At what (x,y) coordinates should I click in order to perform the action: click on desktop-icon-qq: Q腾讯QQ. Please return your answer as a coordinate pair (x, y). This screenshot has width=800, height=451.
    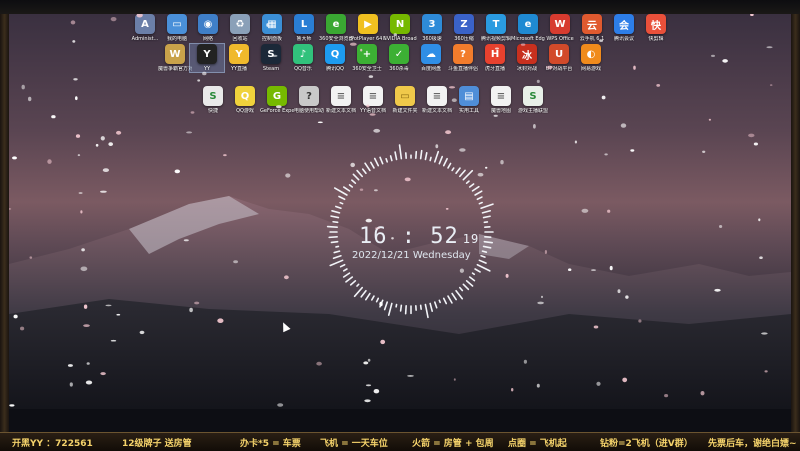
    Looking at the image, I should click on (335, 58).